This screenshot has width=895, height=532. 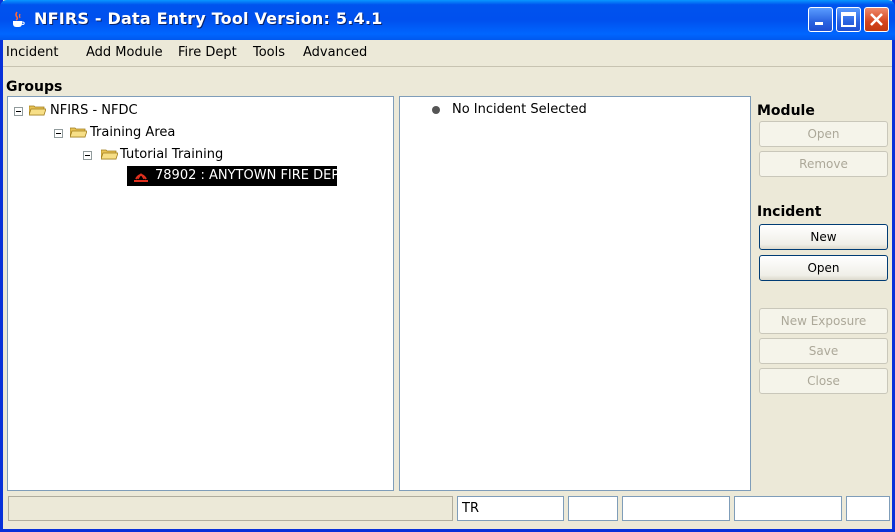 What do you see at coordinates (823, 321) in the screenshot?
I see `new-exposure-button: New Exposure` at bounding box center [823, 321].